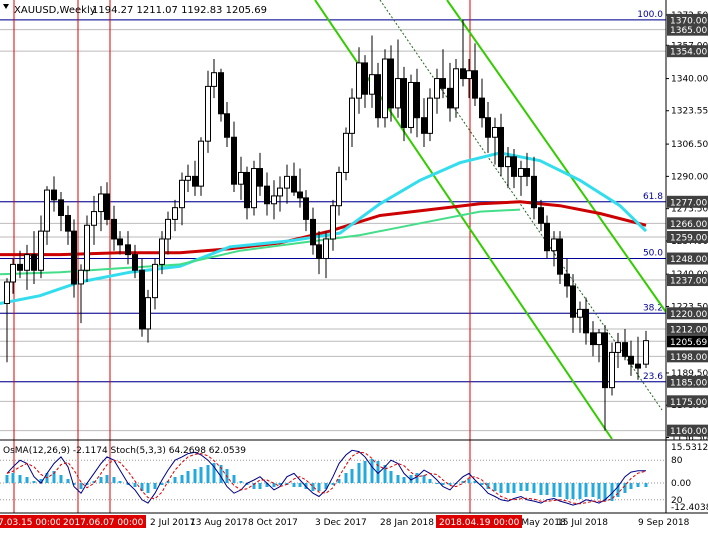 Image resolution: width=708 pixels, height=534 pixels. I want to click on price-box-label: 1198.00, so click(688, 358).